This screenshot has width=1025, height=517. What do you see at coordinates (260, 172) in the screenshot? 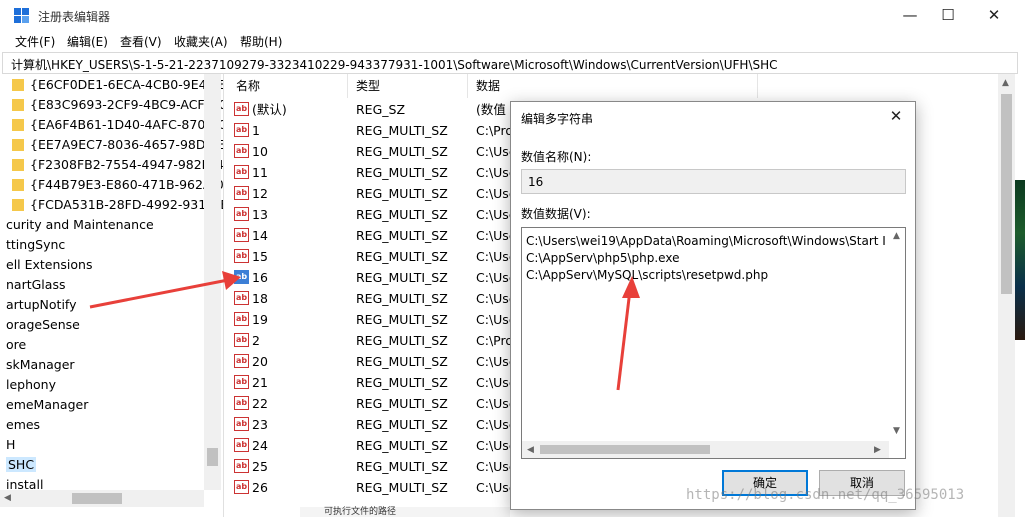
I see `value-name: 11` at bounding box center [260, 172].